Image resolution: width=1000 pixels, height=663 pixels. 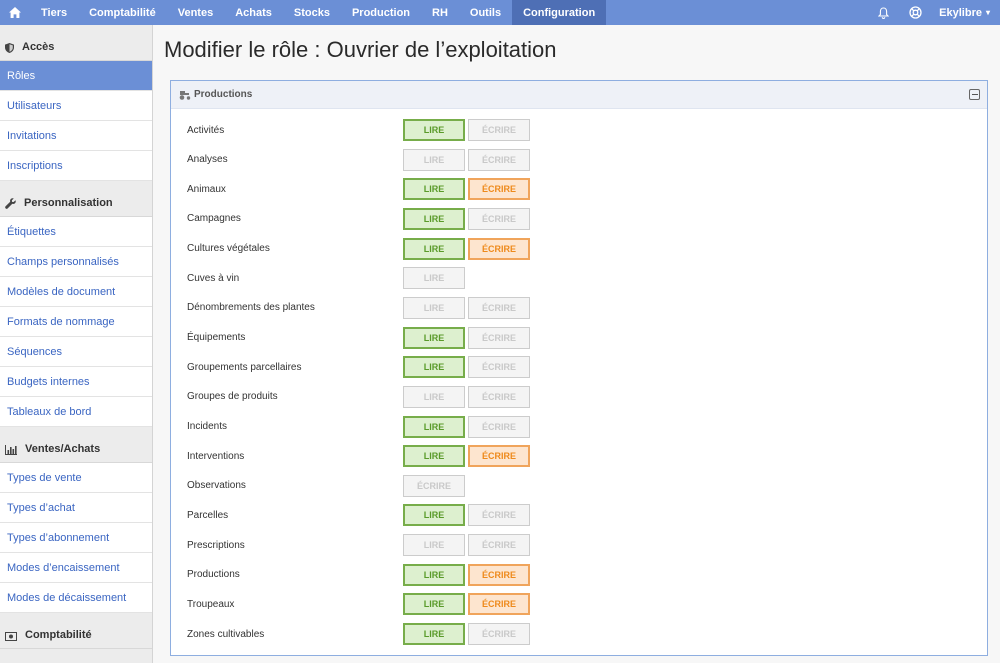 What do you see at coordinates (76, 76) in the screenshot?
I see `sidebar-item: Rôles` at bounding box center [76, 76].